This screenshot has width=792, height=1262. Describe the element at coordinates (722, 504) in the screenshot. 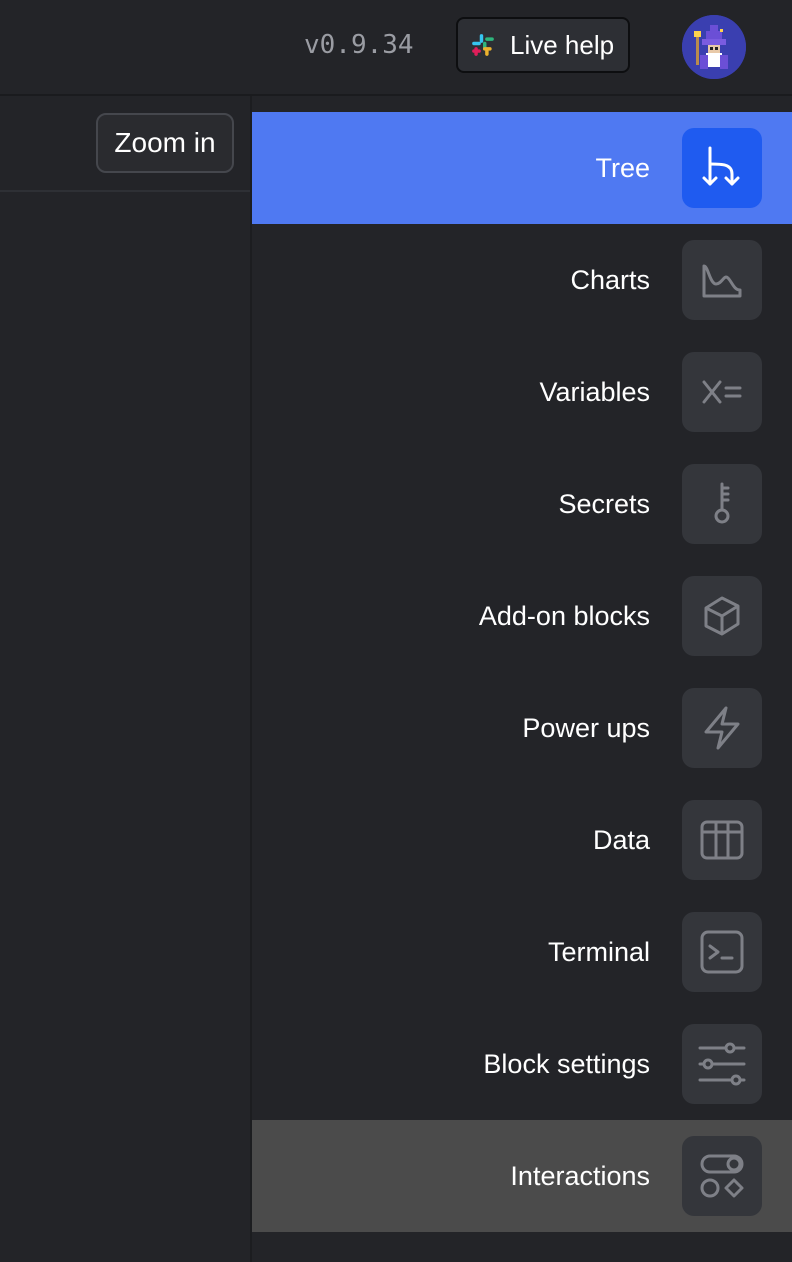

I see `key-icon` at that location.